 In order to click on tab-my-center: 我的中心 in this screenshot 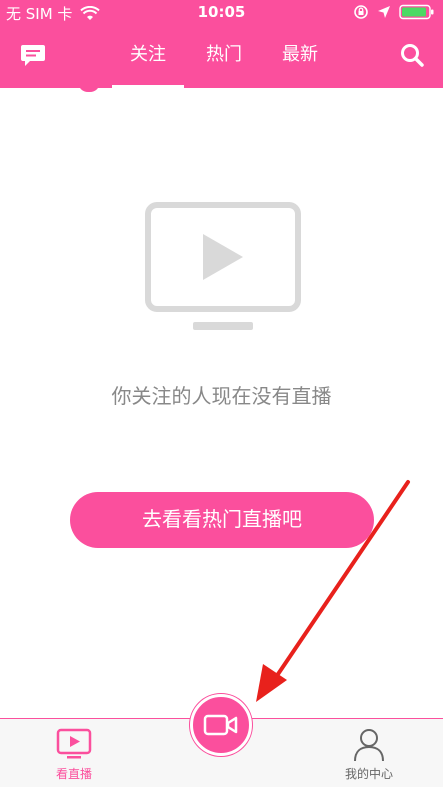, I will do `click(369, 754)`.